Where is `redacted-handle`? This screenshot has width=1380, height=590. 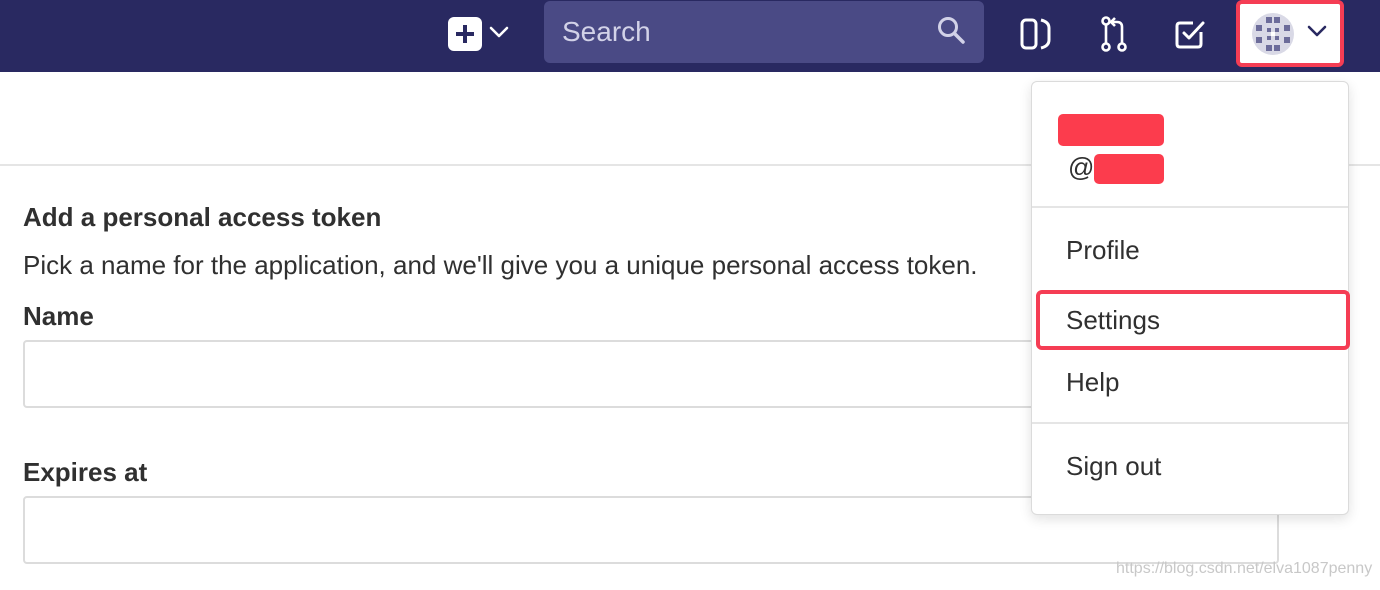 redacted-handle is located at coordinates (1129, 169).